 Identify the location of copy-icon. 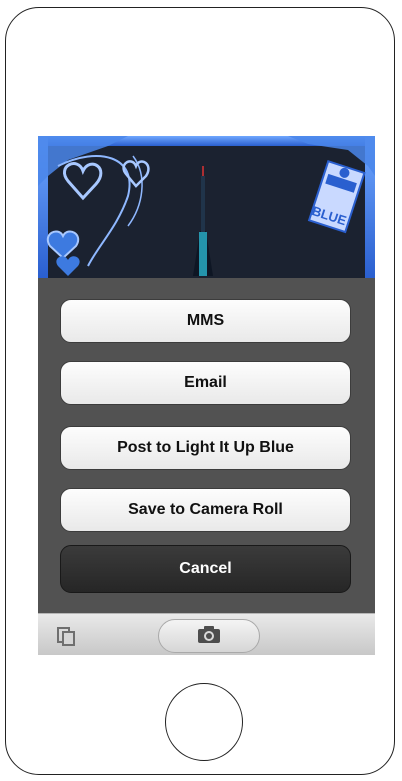
(67, 636).